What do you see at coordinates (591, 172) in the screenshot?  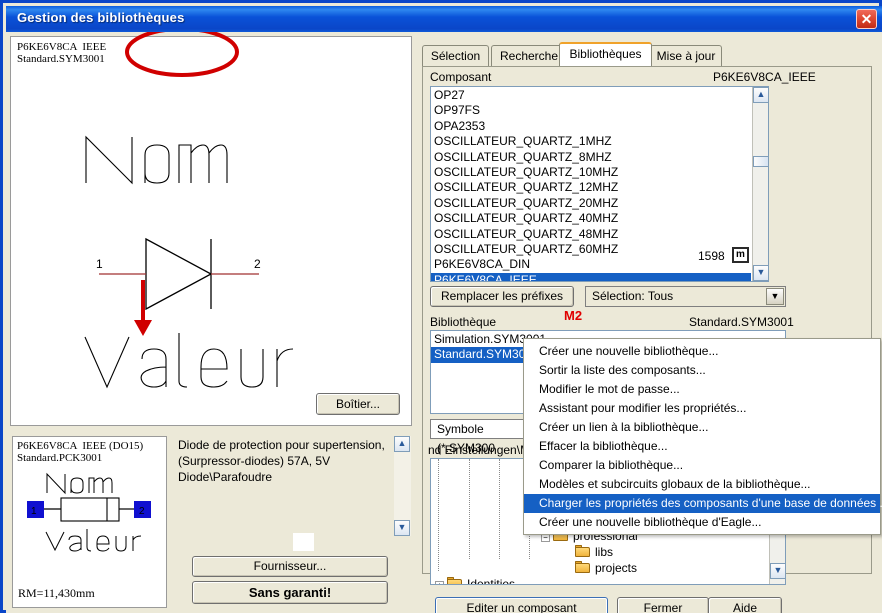 I see `component-list-item: OSCILLATEUR_QUARTZ_10MHZ` at bounding box center [591, 172].